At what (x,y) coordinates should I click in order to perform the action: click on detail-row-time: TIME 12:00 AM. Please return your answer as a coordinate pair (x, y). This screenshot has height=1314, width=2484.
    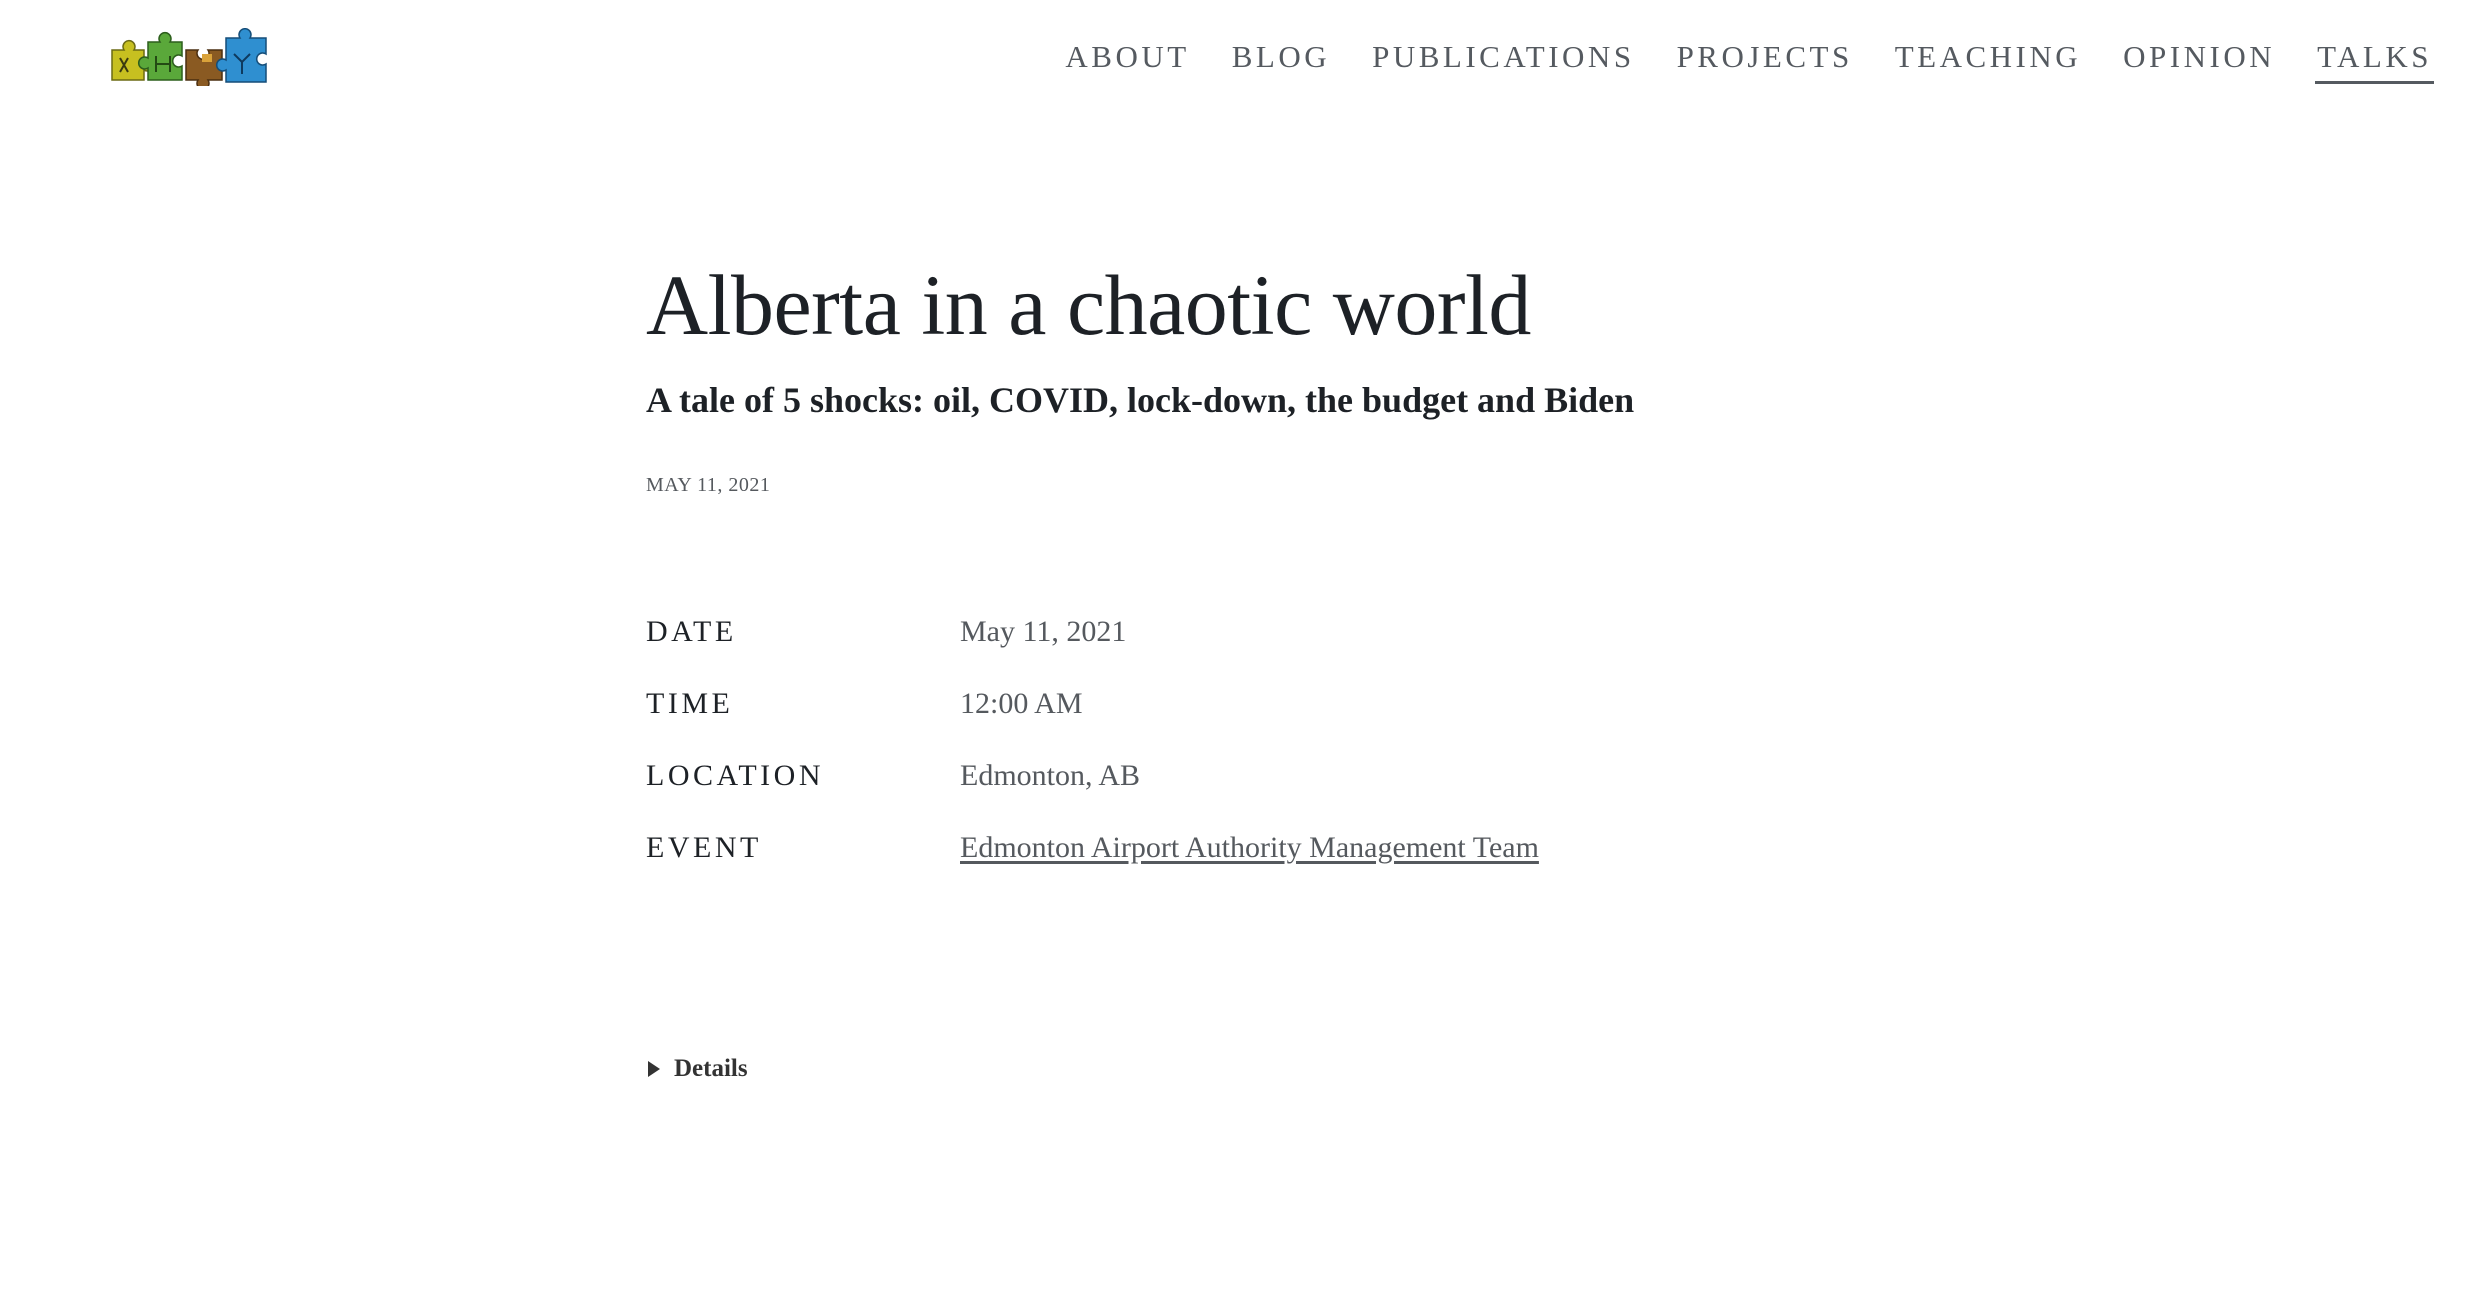
    Looking at the image, I should click on (1246, 723).